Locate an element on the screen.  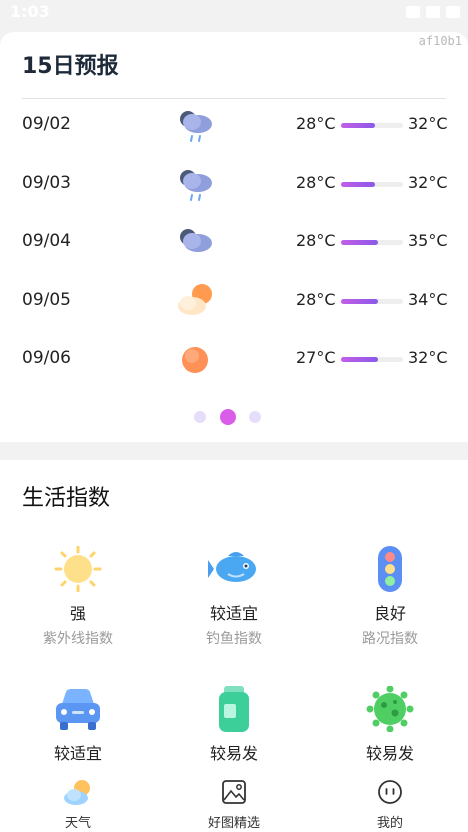
status-bar: 1:03 is located at coordinates (234, 15).